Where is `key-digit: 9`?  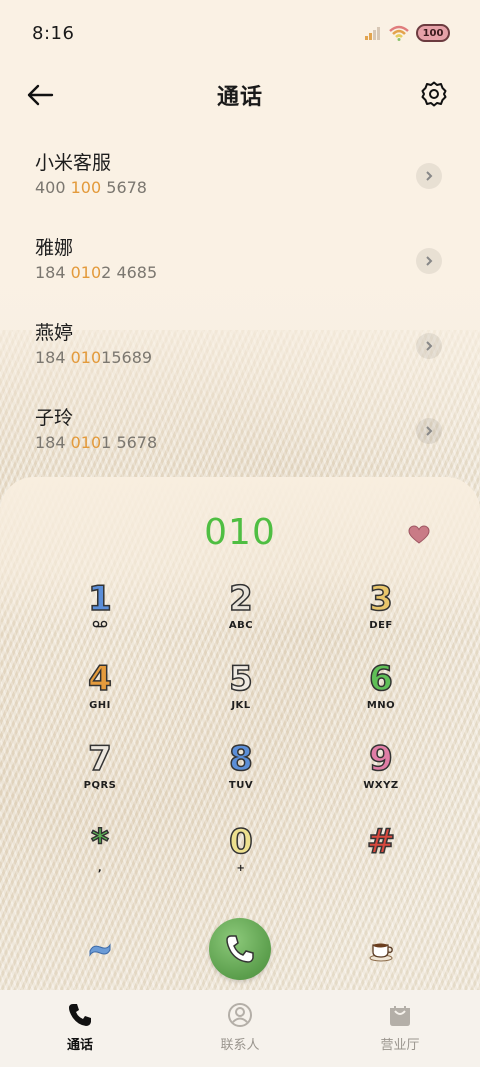
key-digit: 9 is located at coordinates (380, 759).